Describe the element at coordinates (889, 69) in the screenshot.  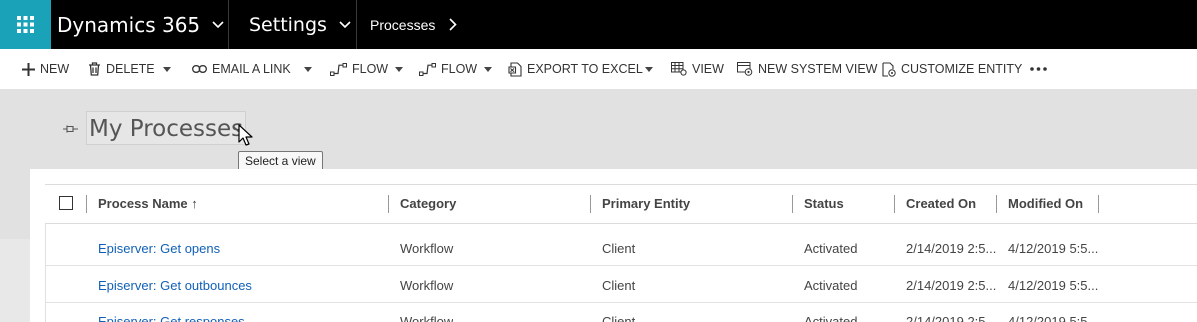
I see `customize-icon` at that location.